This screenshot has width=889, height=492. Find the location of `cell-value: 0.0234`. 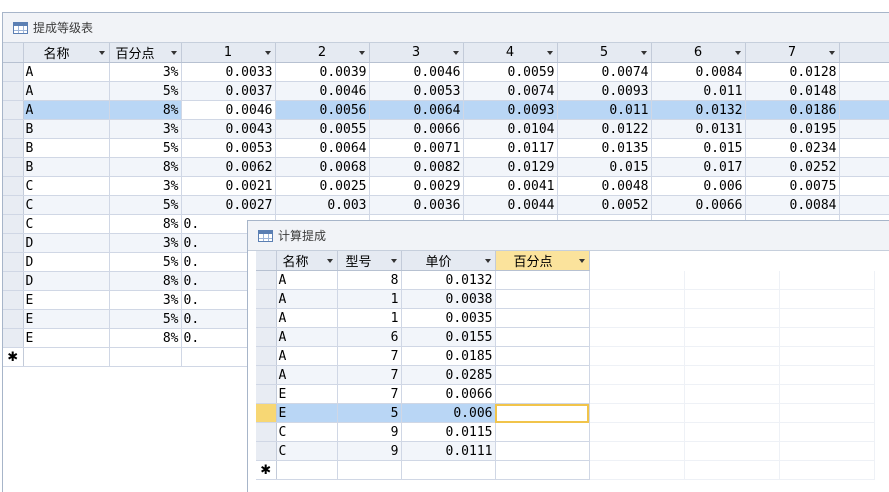

cell-value: 0.0234 is located at coordinates (792, 148).